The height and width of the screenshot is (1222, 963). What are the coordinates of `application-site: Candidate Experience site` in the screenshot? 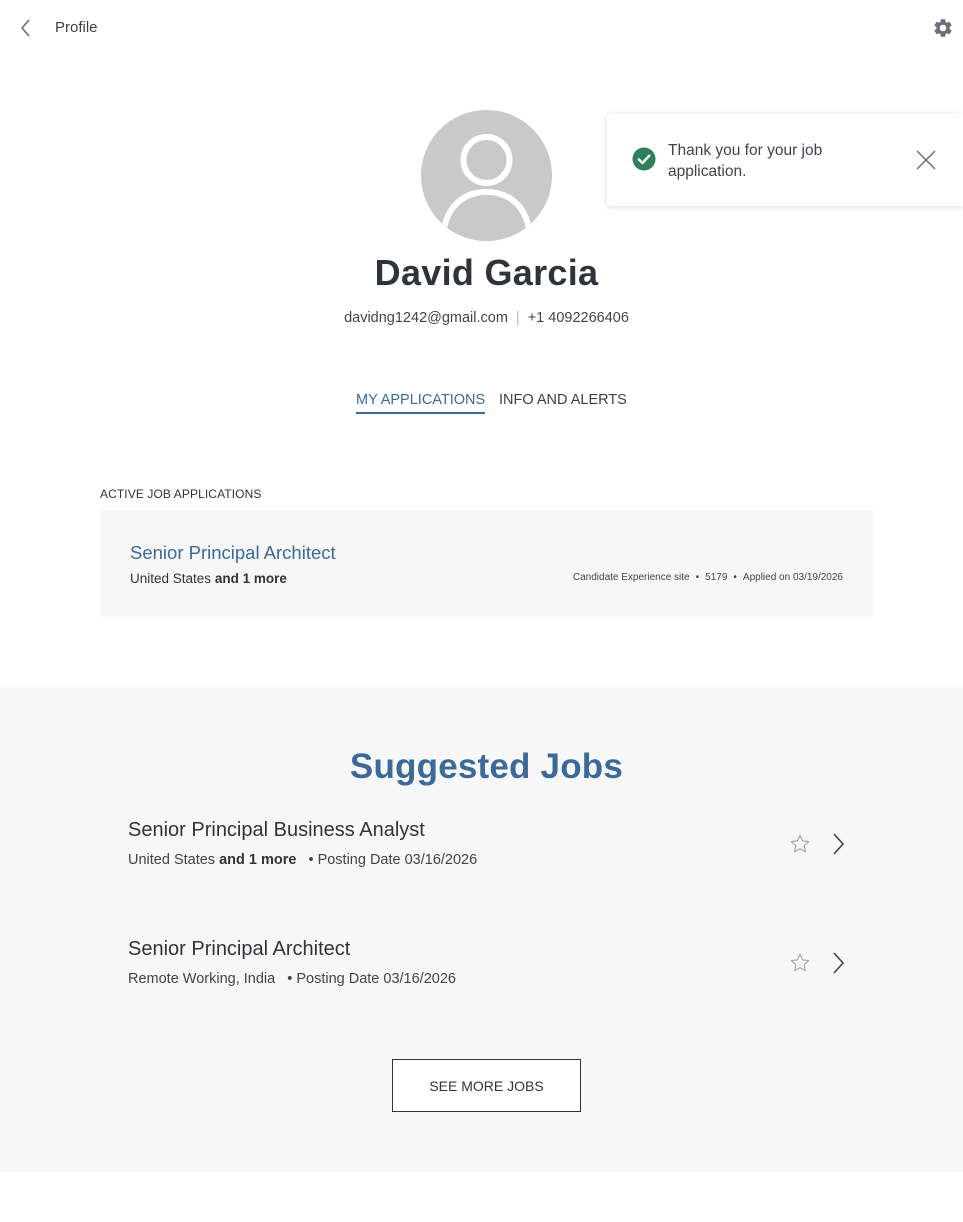 It's located at (631, 577).